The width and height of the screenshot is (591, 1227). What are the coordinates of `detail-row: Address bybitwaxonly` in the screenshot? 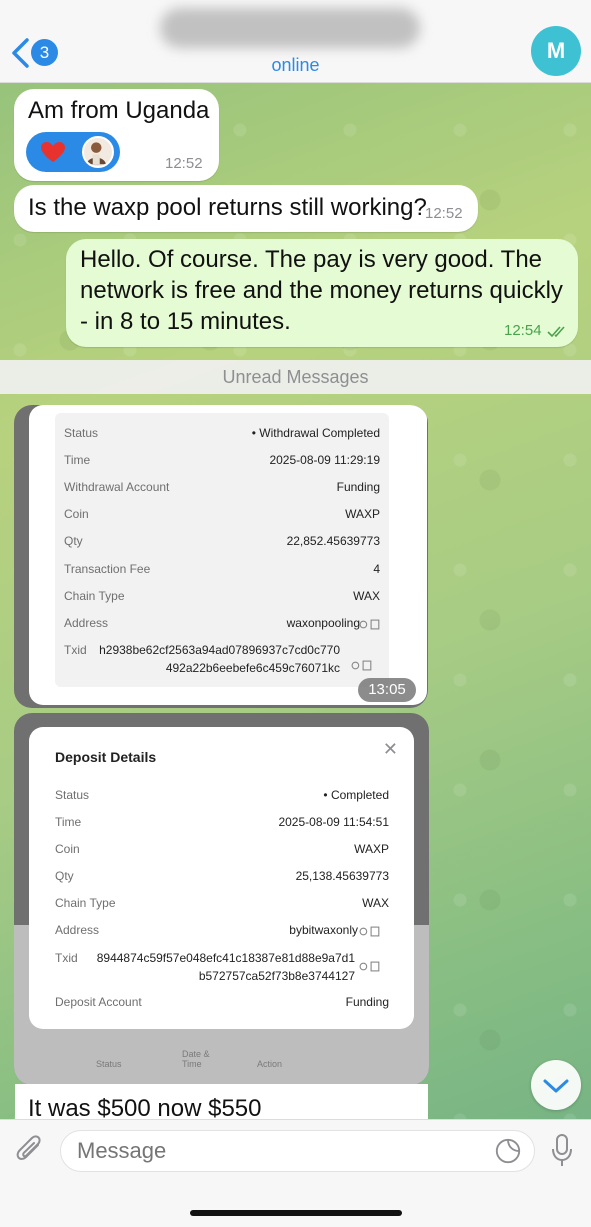 It's located at (206, 930).